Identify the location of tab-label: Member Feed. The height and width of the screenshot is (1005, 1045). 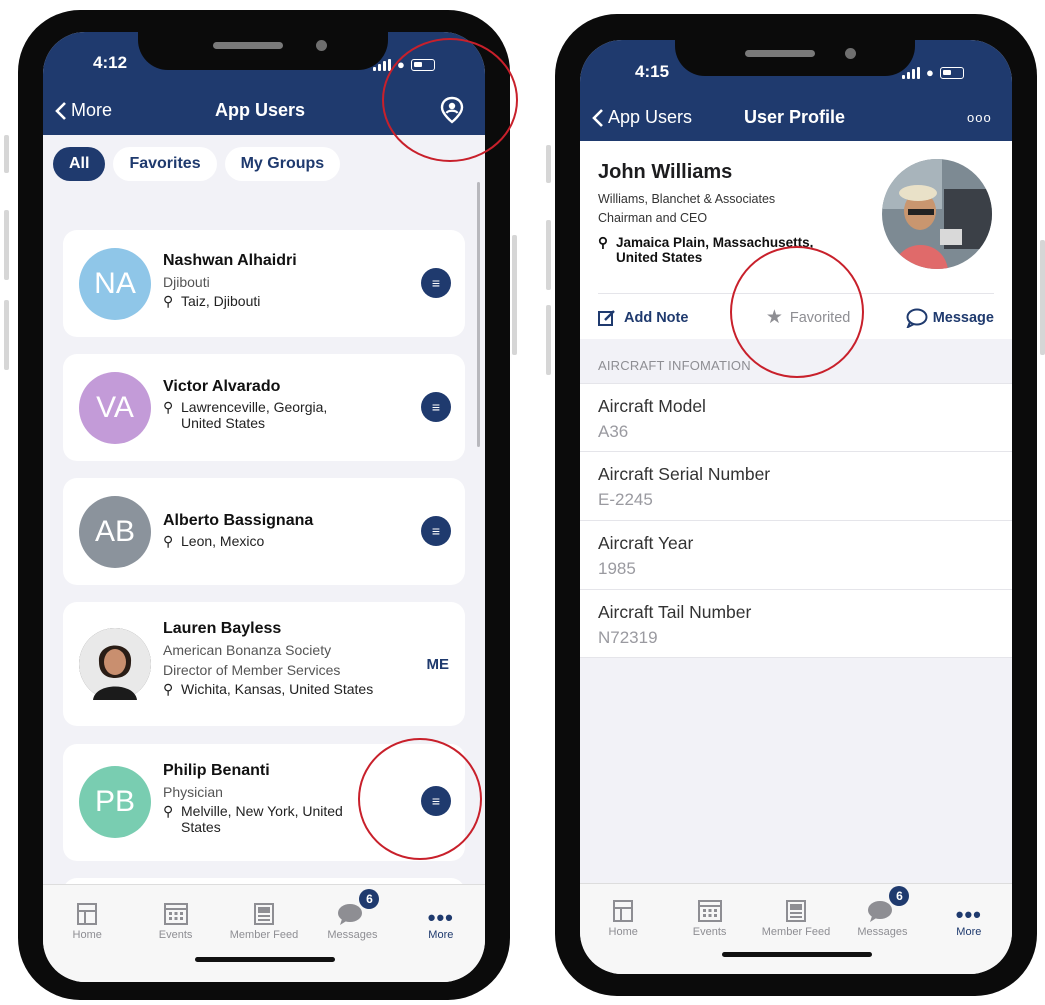
(264, 935).